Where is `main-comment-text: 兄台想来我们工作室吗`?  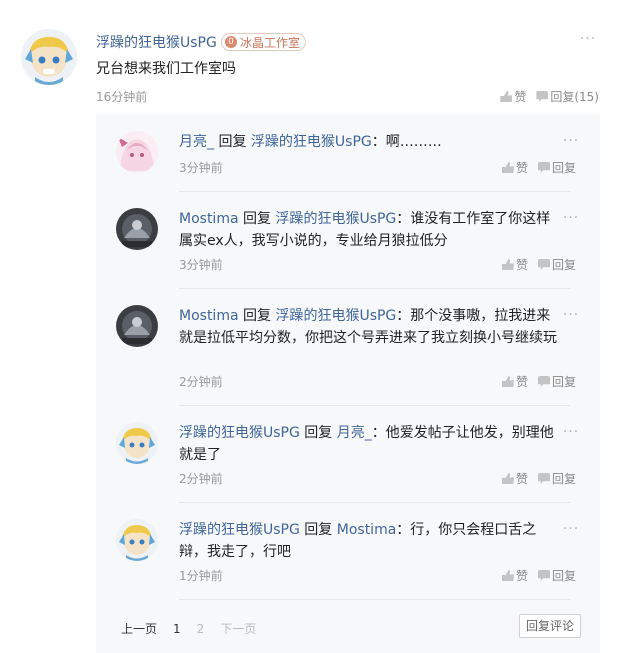 main-comment-text: 兄台想来我们工作室吗 is located at coordinates (166, 69).